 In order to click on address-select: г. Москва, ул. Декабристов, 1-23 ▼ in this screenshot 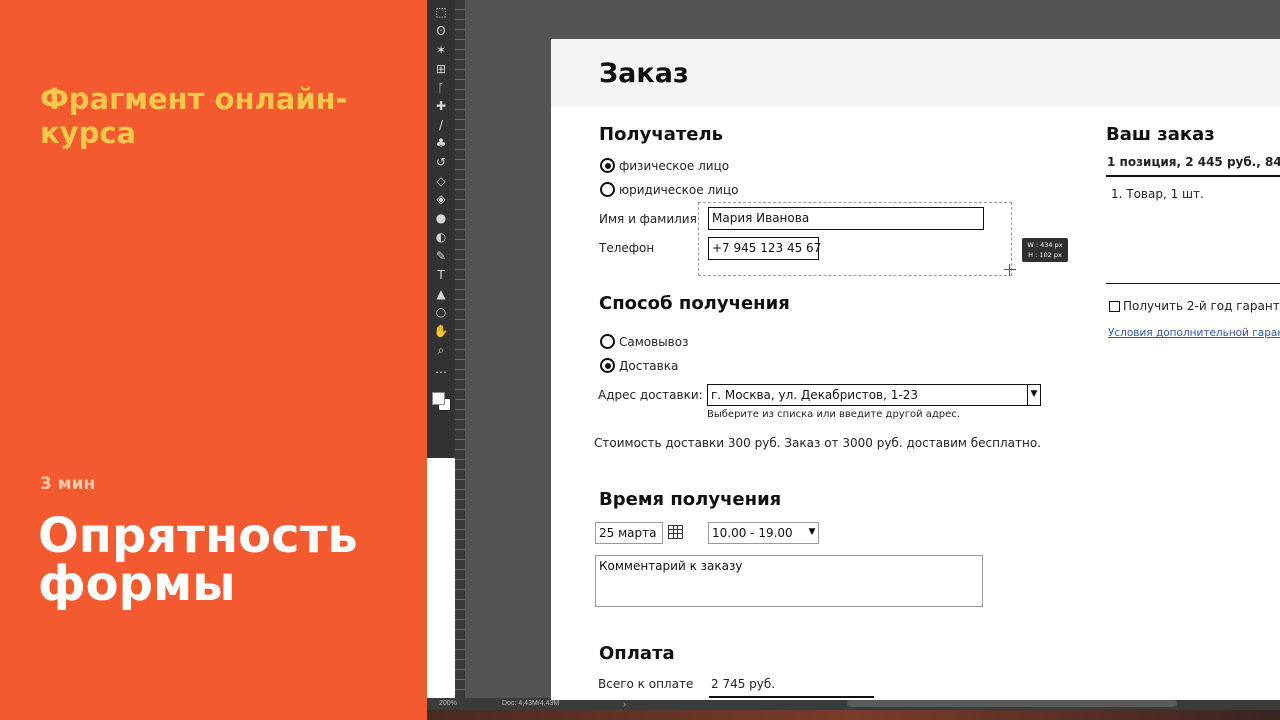, I will do `click(874, 395)`.